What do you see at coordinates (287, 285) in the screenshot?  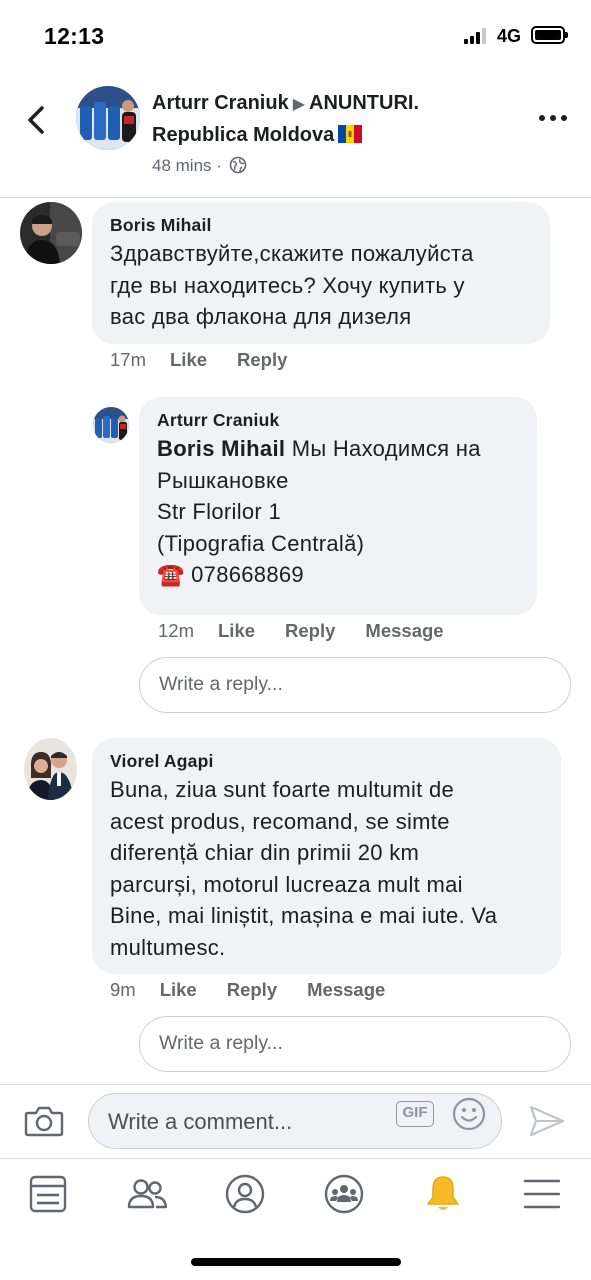 I see `comment-line: где вы находитесь? Хочу купить у` at bounding box center [287, 285].